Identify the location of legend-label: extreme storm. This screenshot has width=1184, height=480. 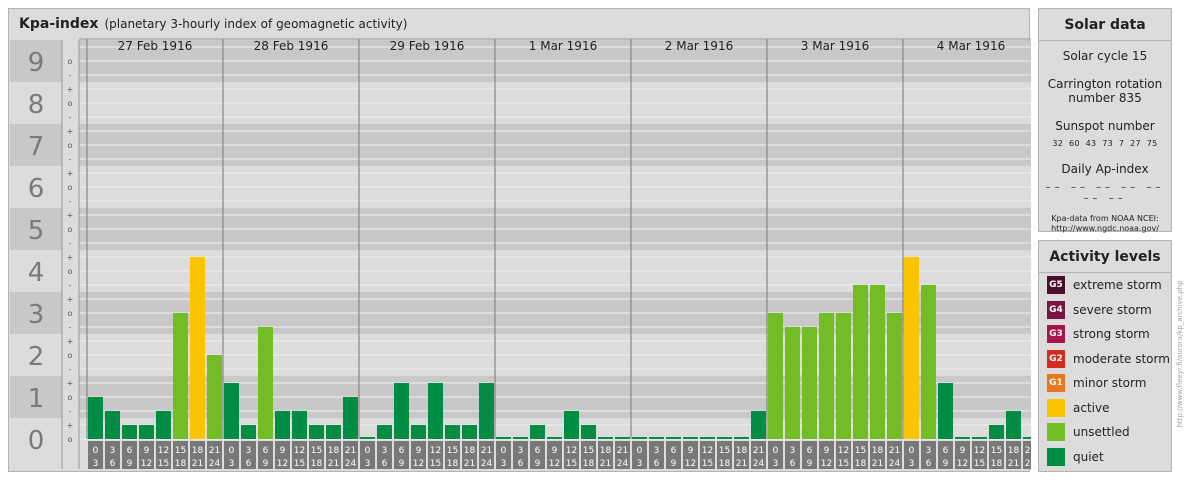
(1117, 285).